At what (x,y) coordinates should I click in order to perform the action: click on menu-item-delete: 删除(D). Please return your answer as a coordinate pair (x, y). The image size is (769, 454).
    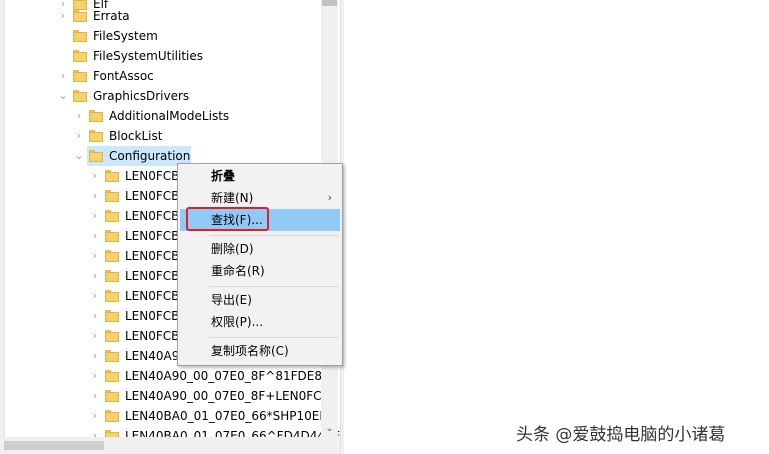
    Looking at the image, I should click on (260, 249).